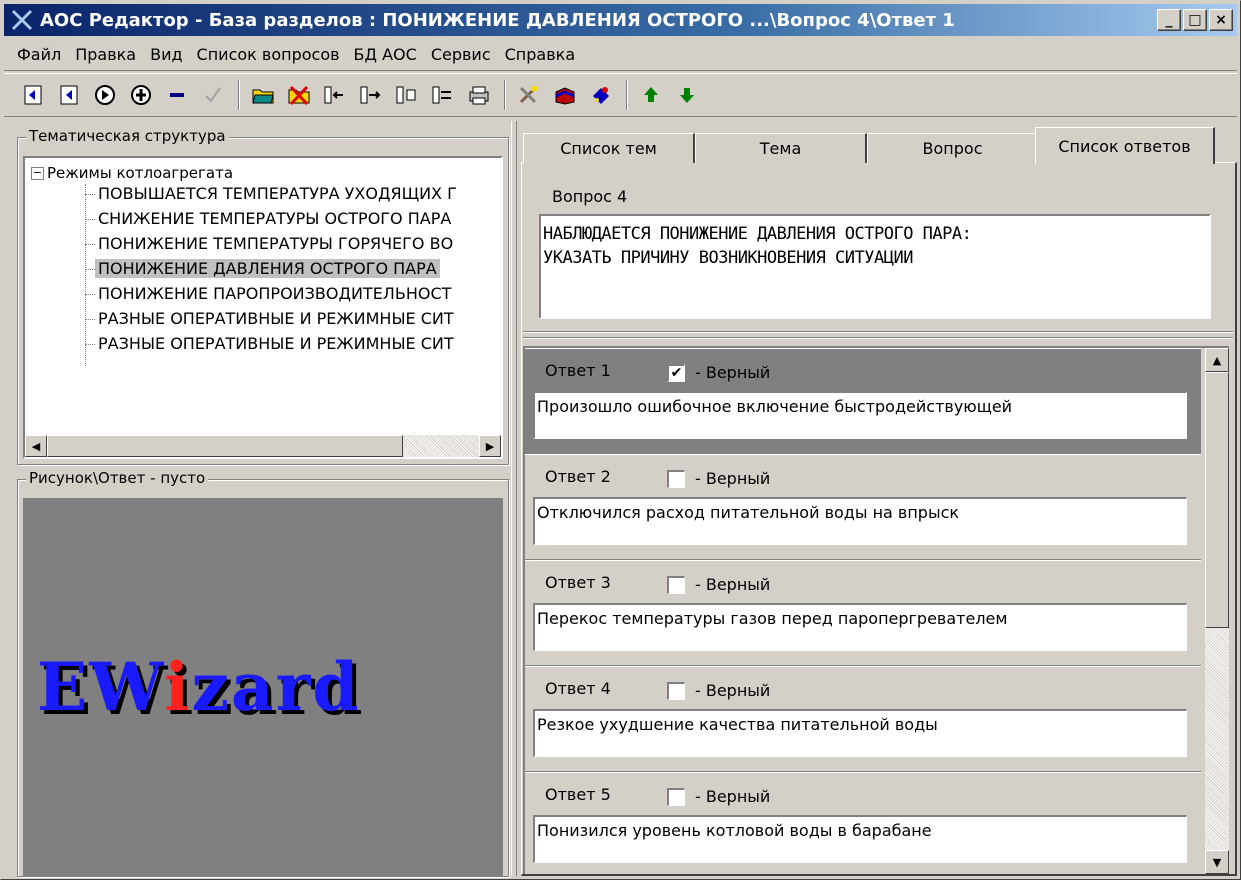 This screenshot has width=1241, height=880. What do you see at coordinates (540, 54) in the screenshot?
I see `menu-help: Справка` at bounding box center [540, 54].